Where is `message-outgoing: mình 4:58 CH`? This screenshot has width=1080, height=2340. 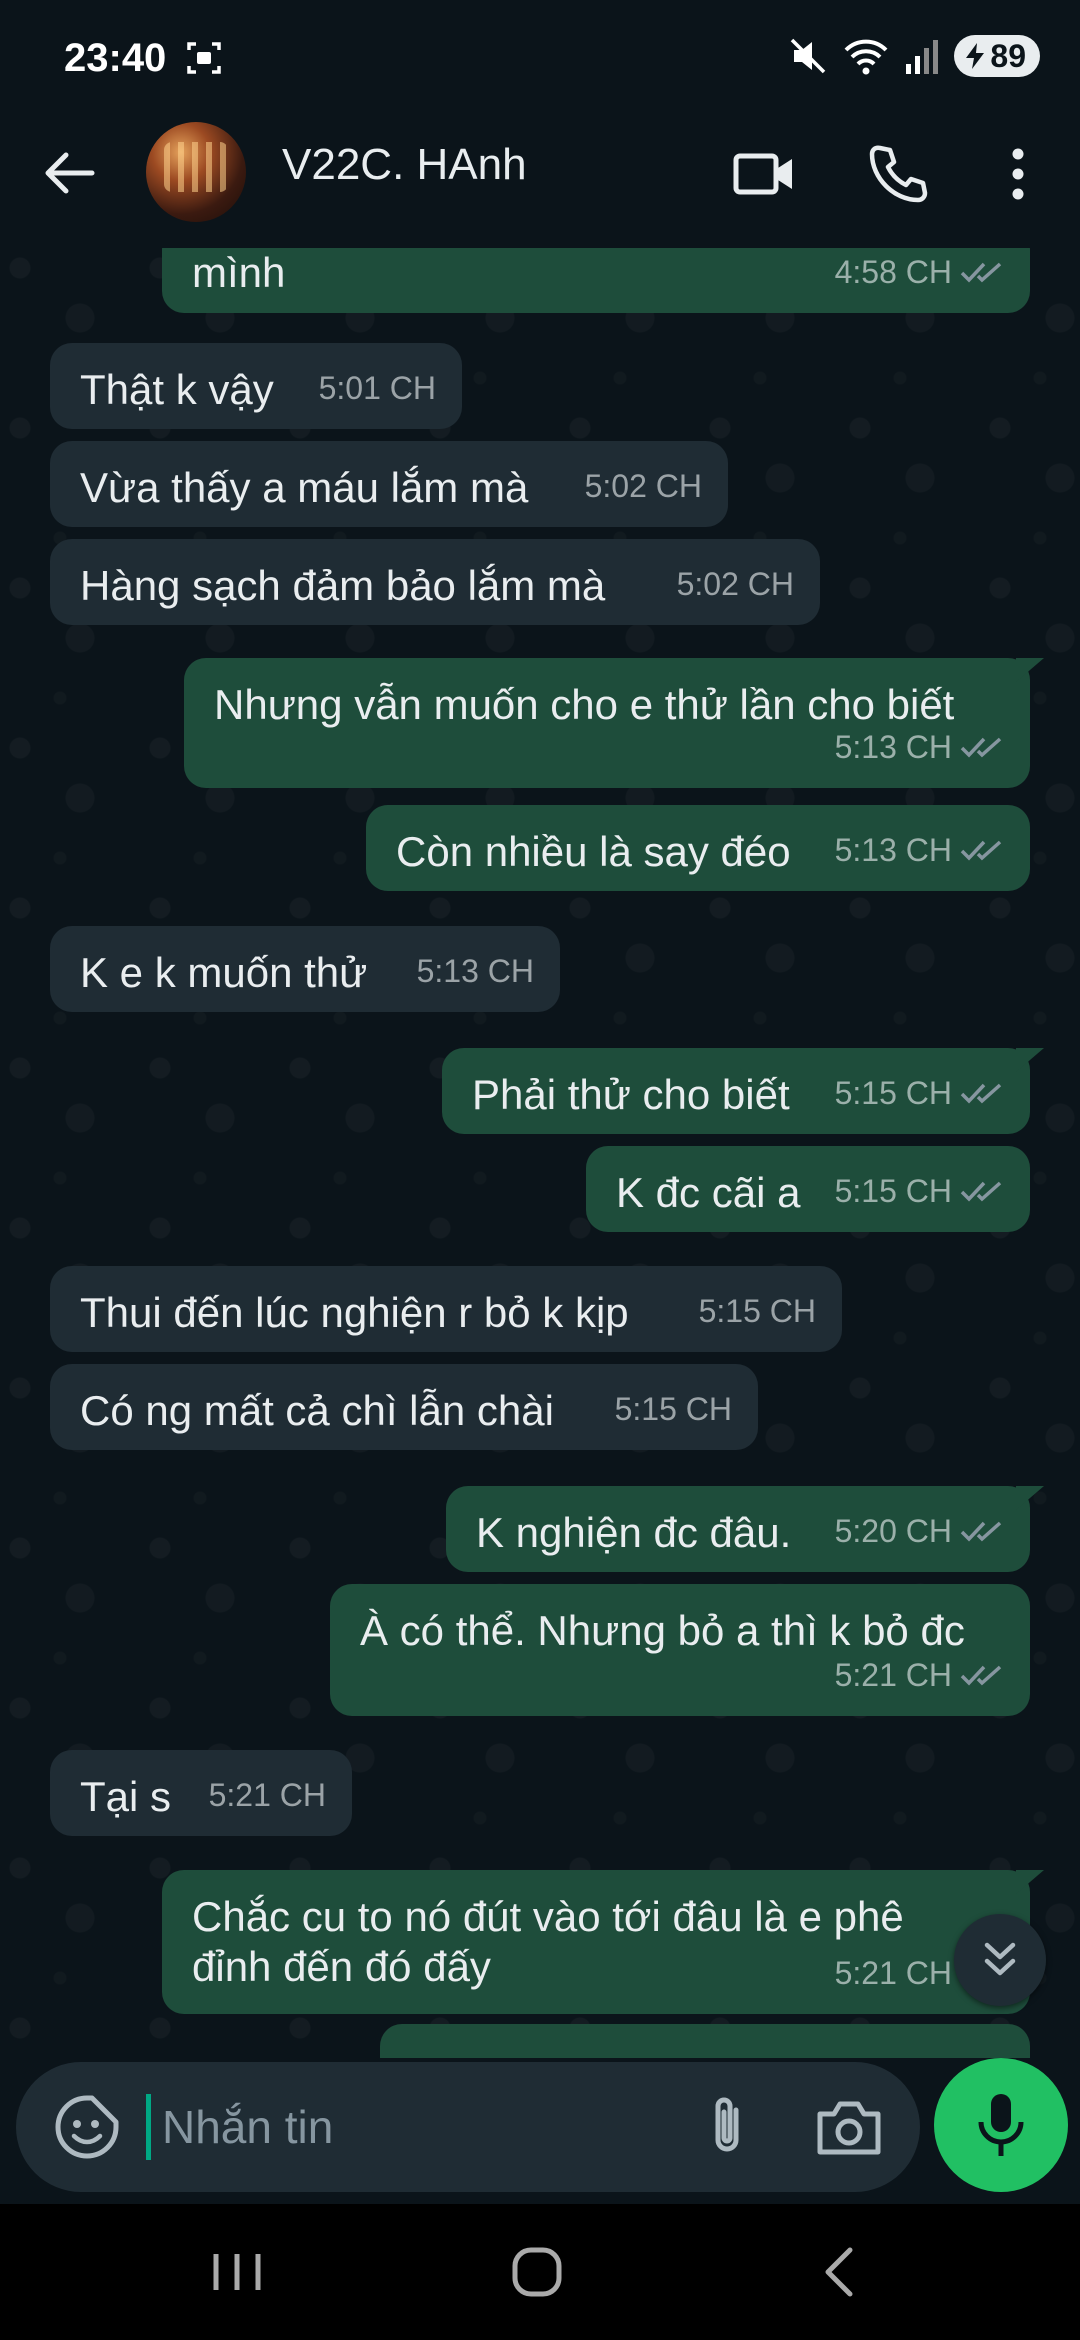 message-outgoing: mình 4:58 CH is located at coordinates (596, 280).